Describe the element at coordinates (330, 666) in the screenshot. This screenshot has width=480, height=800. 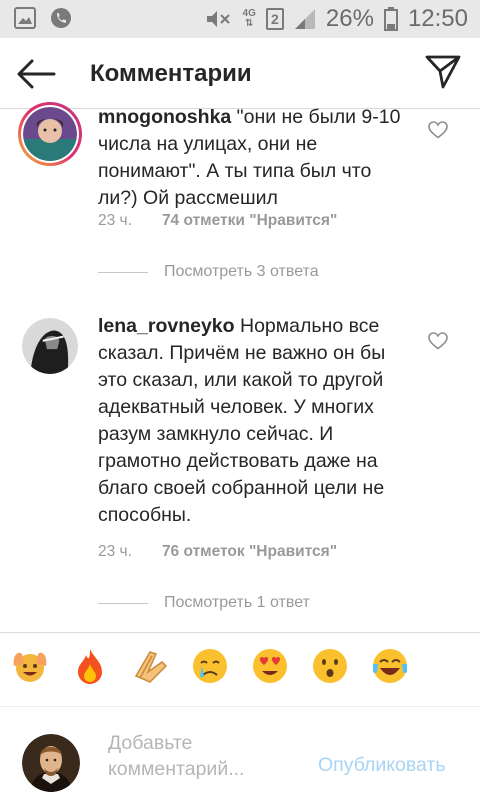
I see `surprised-emoji` at that location.